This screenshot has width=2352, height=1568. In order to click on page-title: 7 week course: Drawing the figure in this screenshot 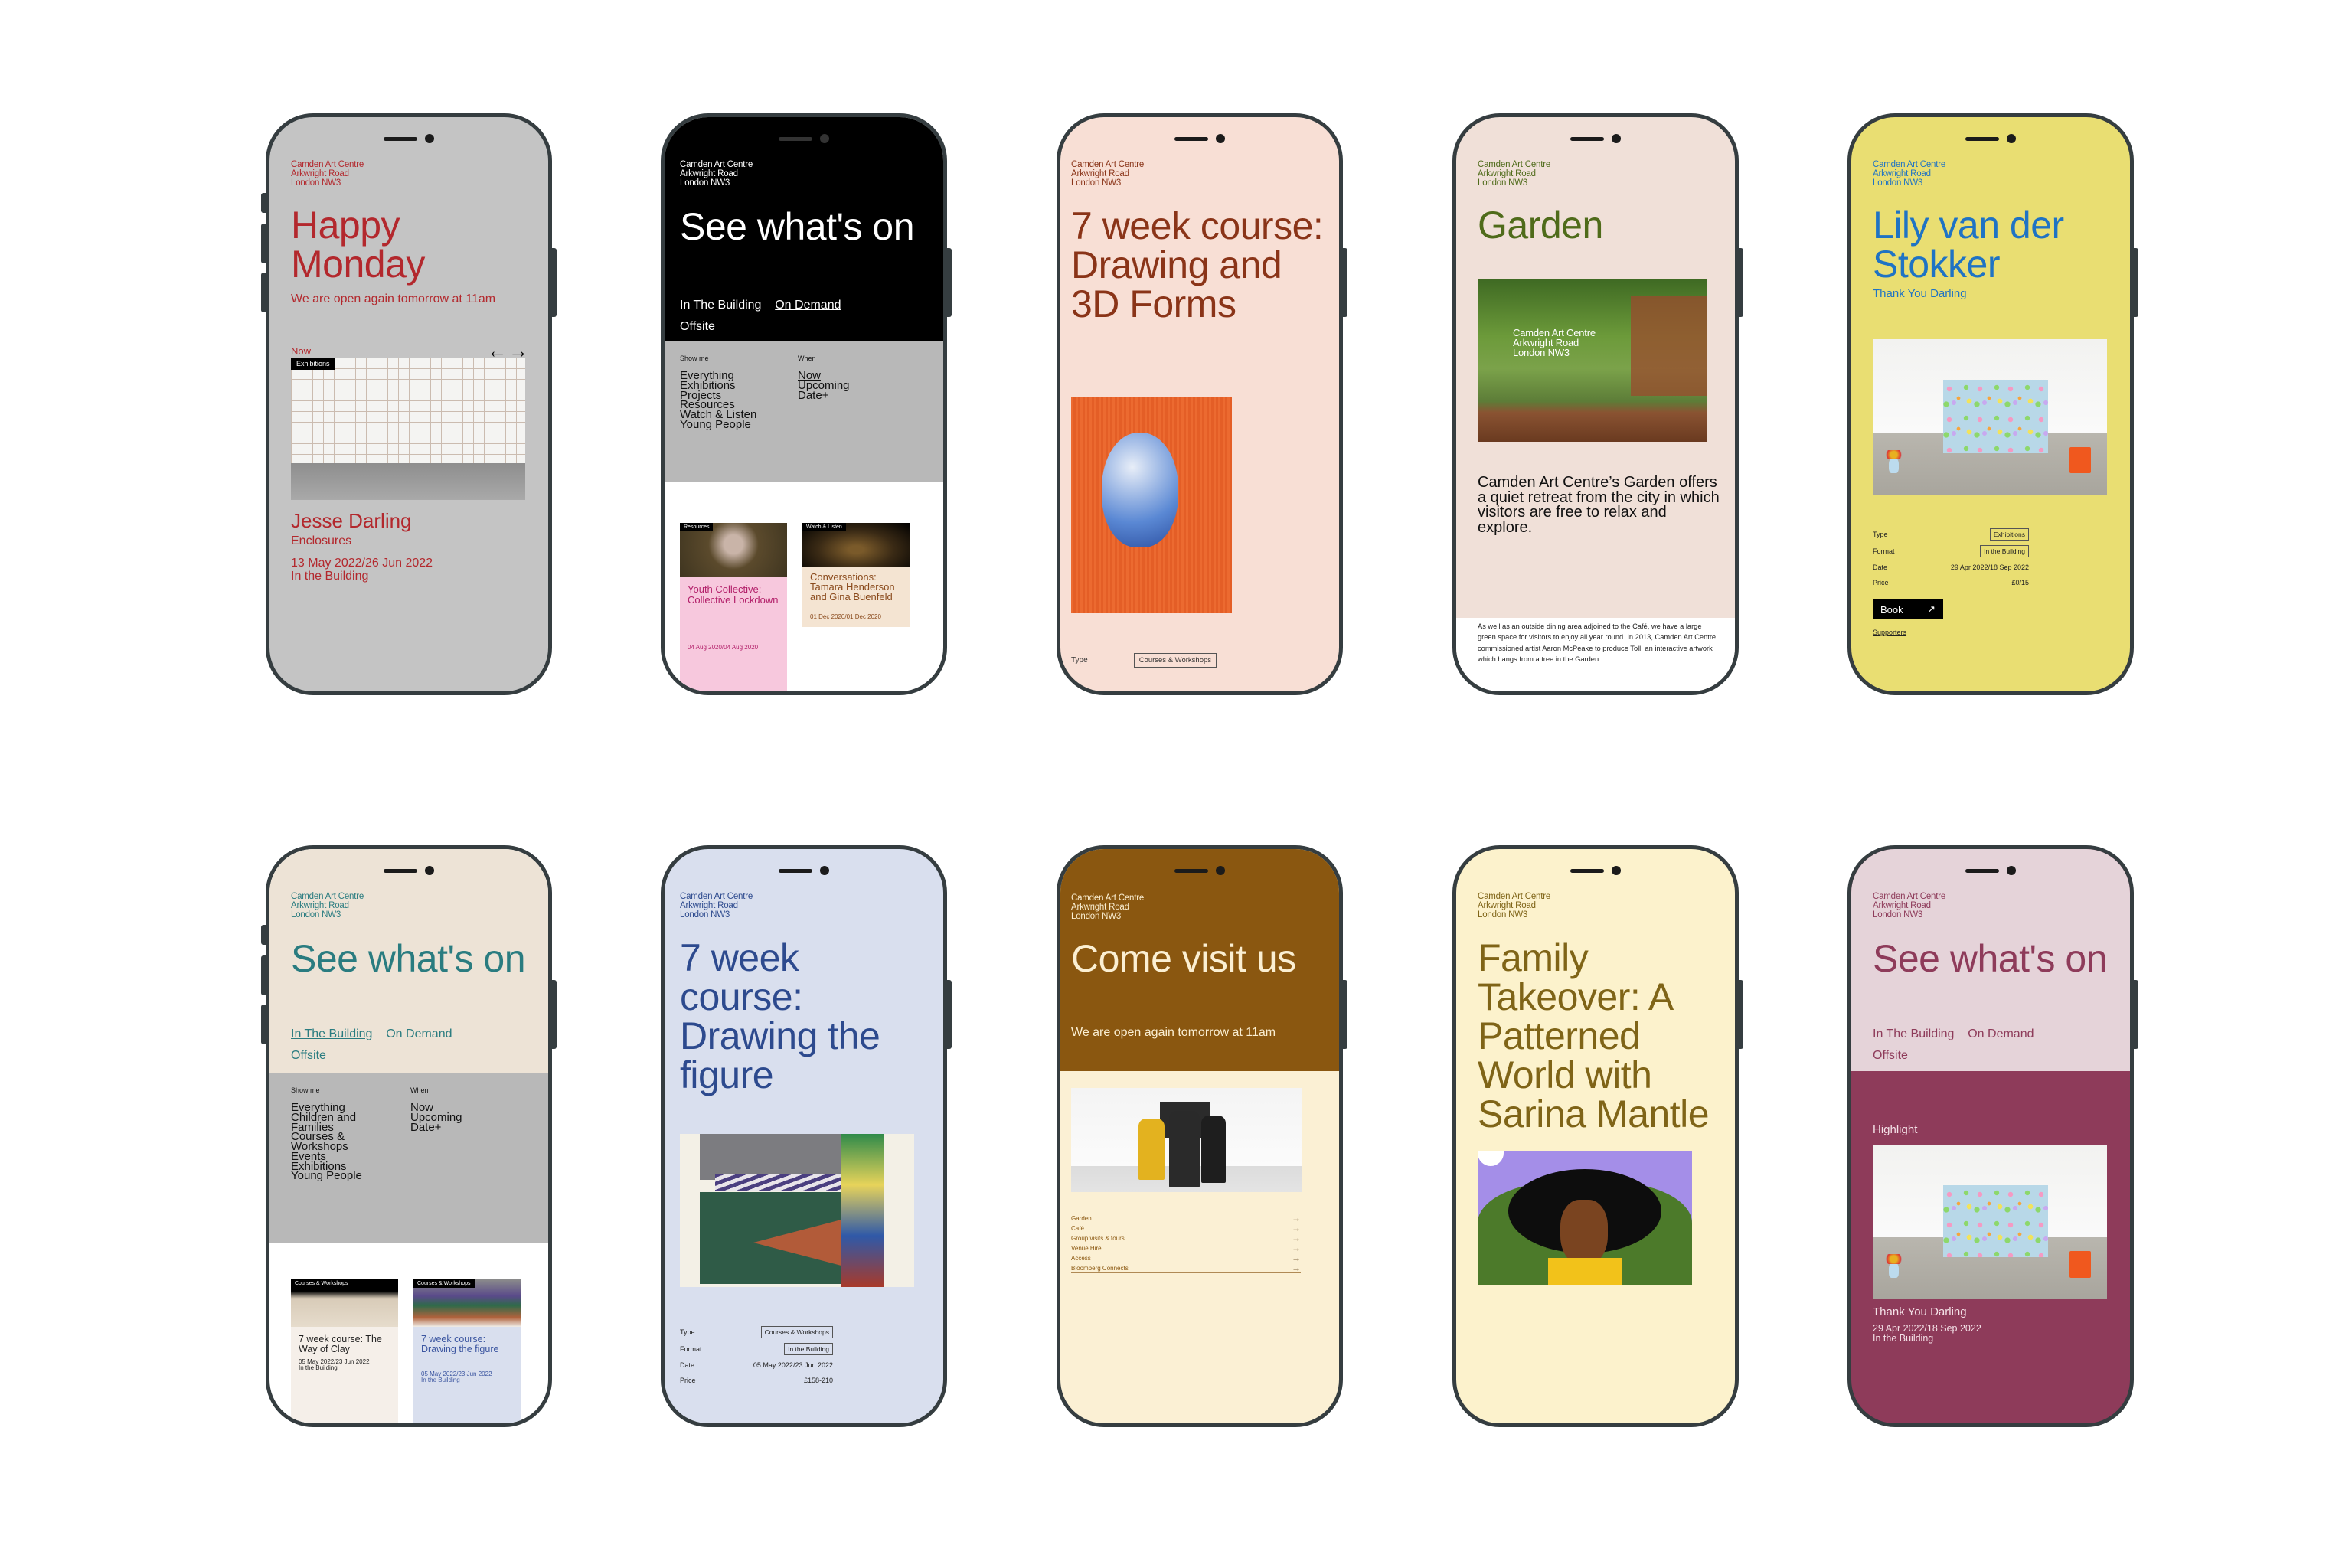, I will do `click(780, 1016)`.